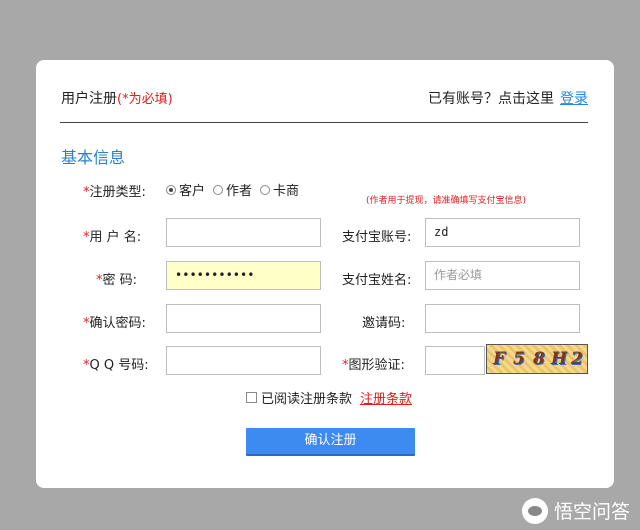  Describe the element at coordinates (577, 359) in the screenshot. I see `captcha-char: 2` at that location.